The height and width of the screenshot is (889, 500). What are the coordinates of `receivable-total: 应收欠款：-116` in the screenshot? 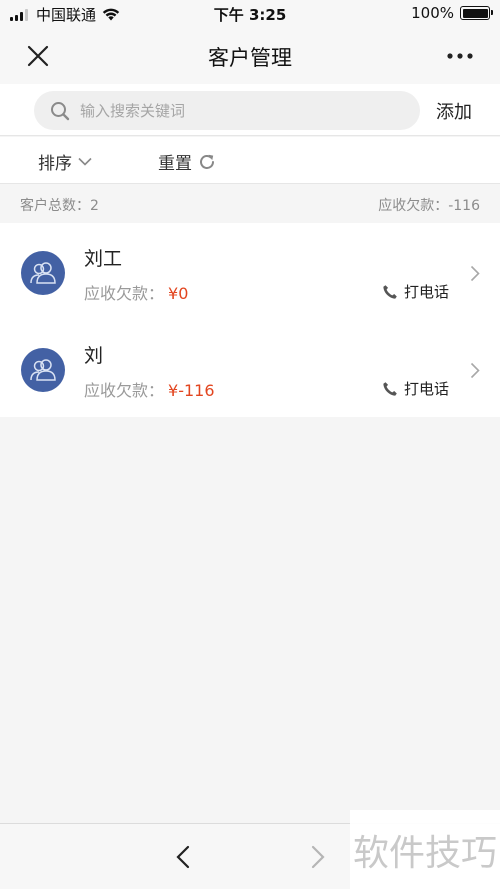 It's located at (429, 206).